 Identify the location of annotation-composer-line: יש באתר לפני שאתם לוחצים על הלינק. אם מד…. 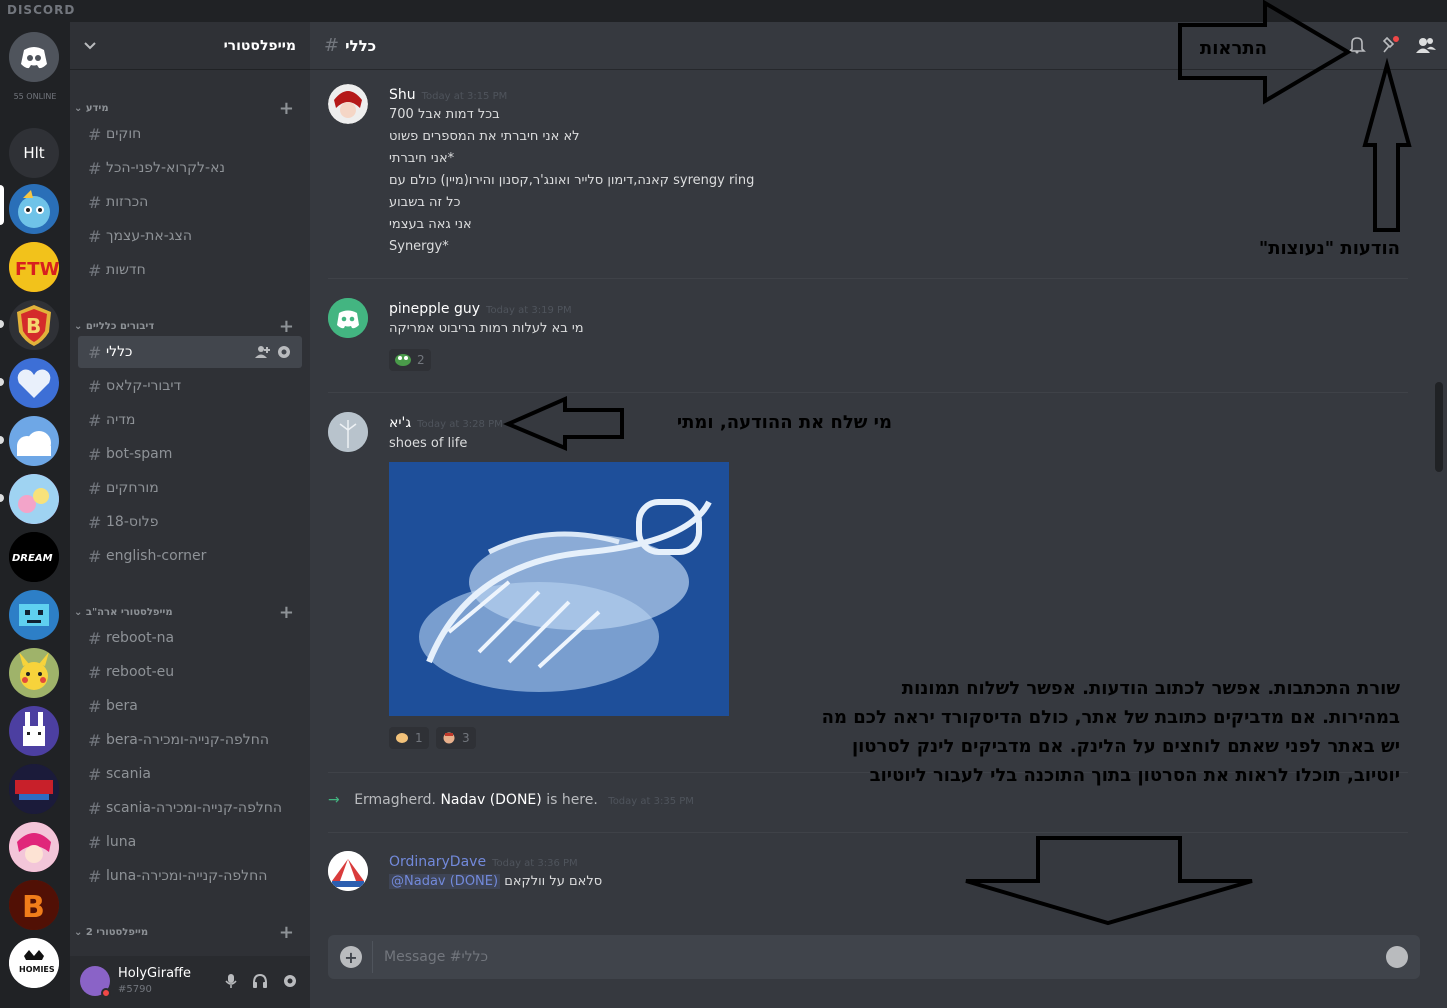
(1125, 746).